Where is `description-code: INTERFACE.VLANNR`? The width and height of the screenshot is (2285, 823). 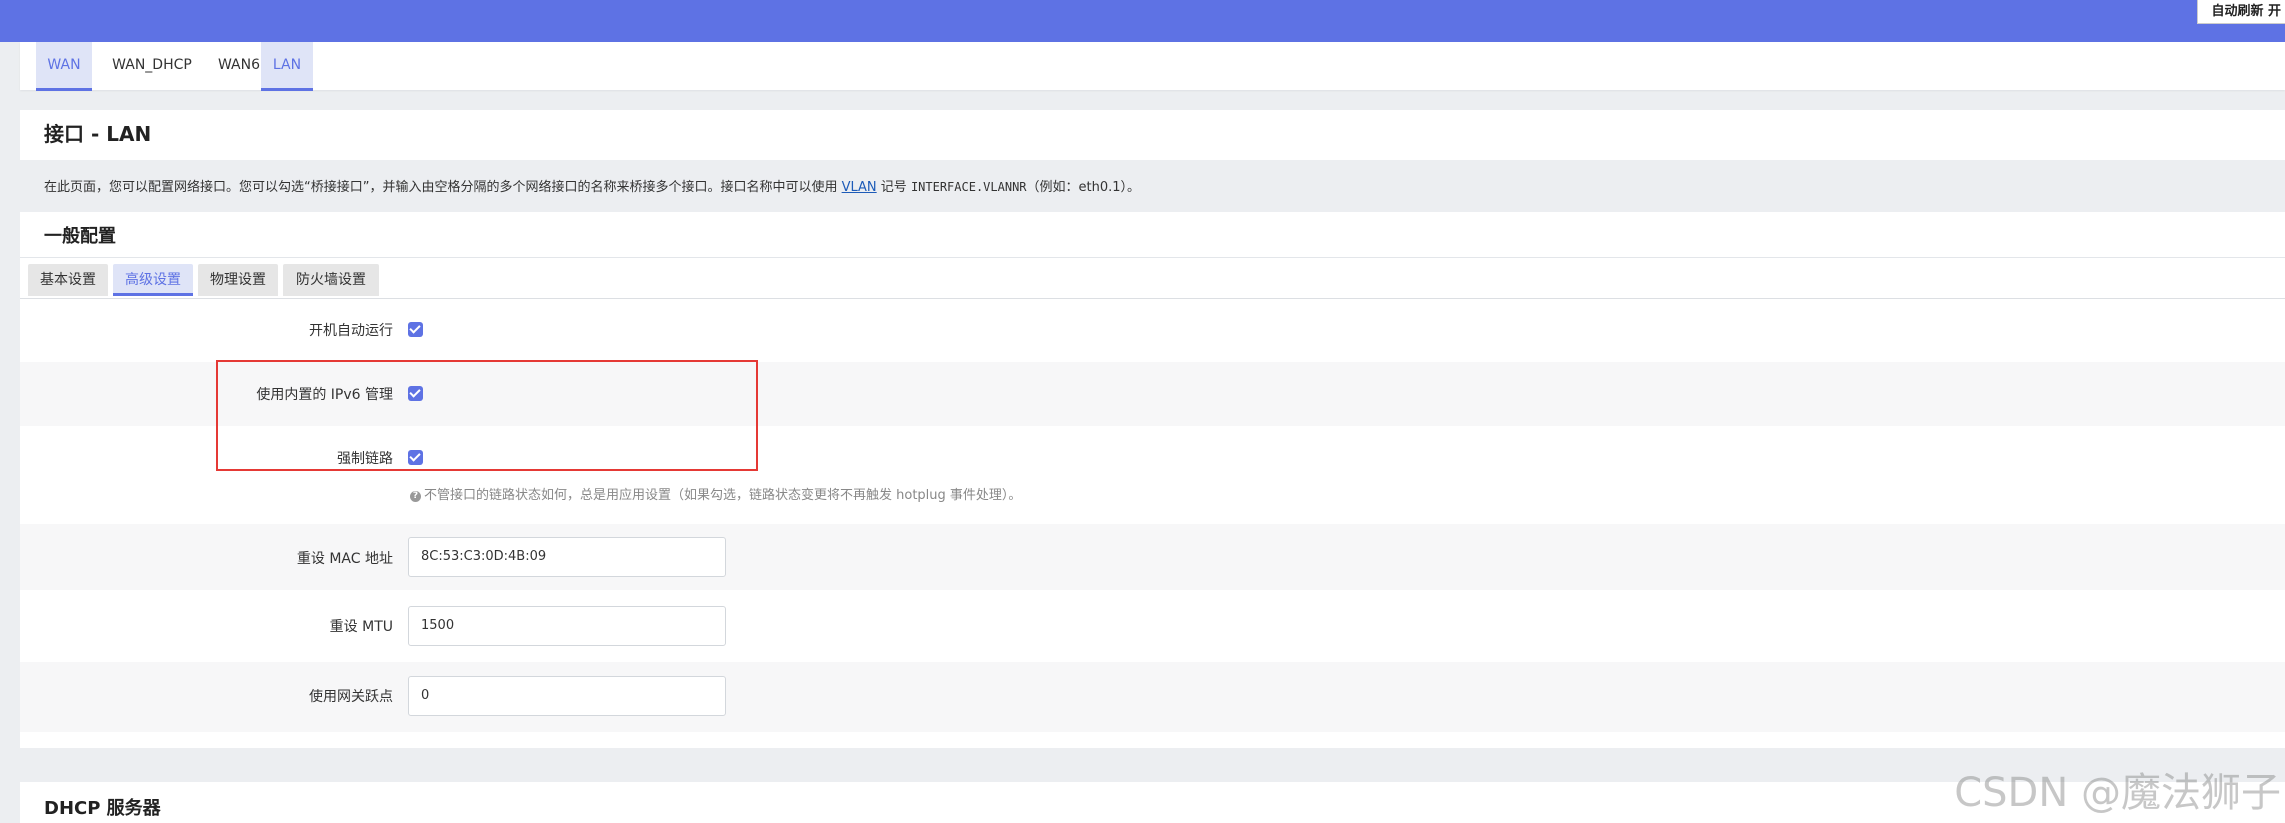 description-code: INTERFACE.VLANNR is located at coordinates (968, 187).